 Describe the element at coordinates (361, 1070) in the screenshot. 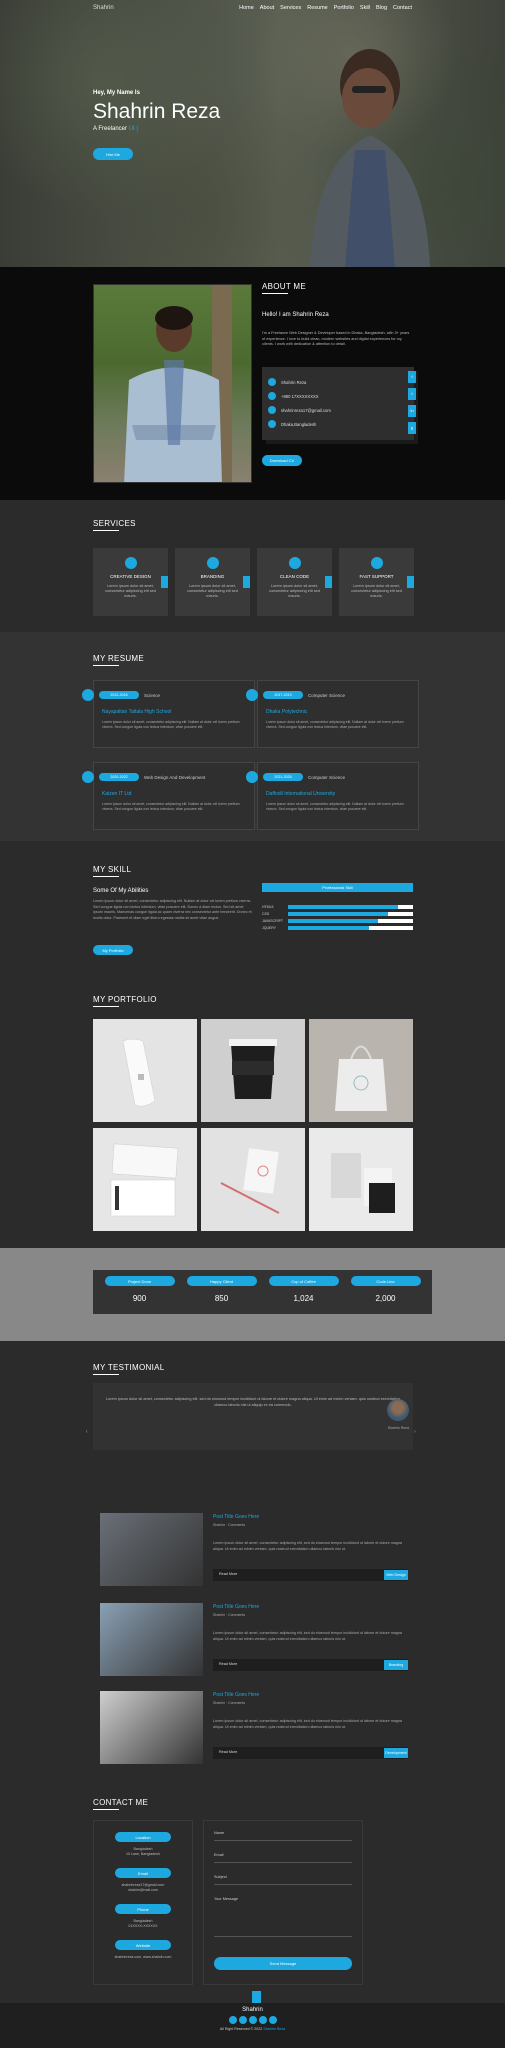

I see `portfolio-item-shopping-bag` at that location.